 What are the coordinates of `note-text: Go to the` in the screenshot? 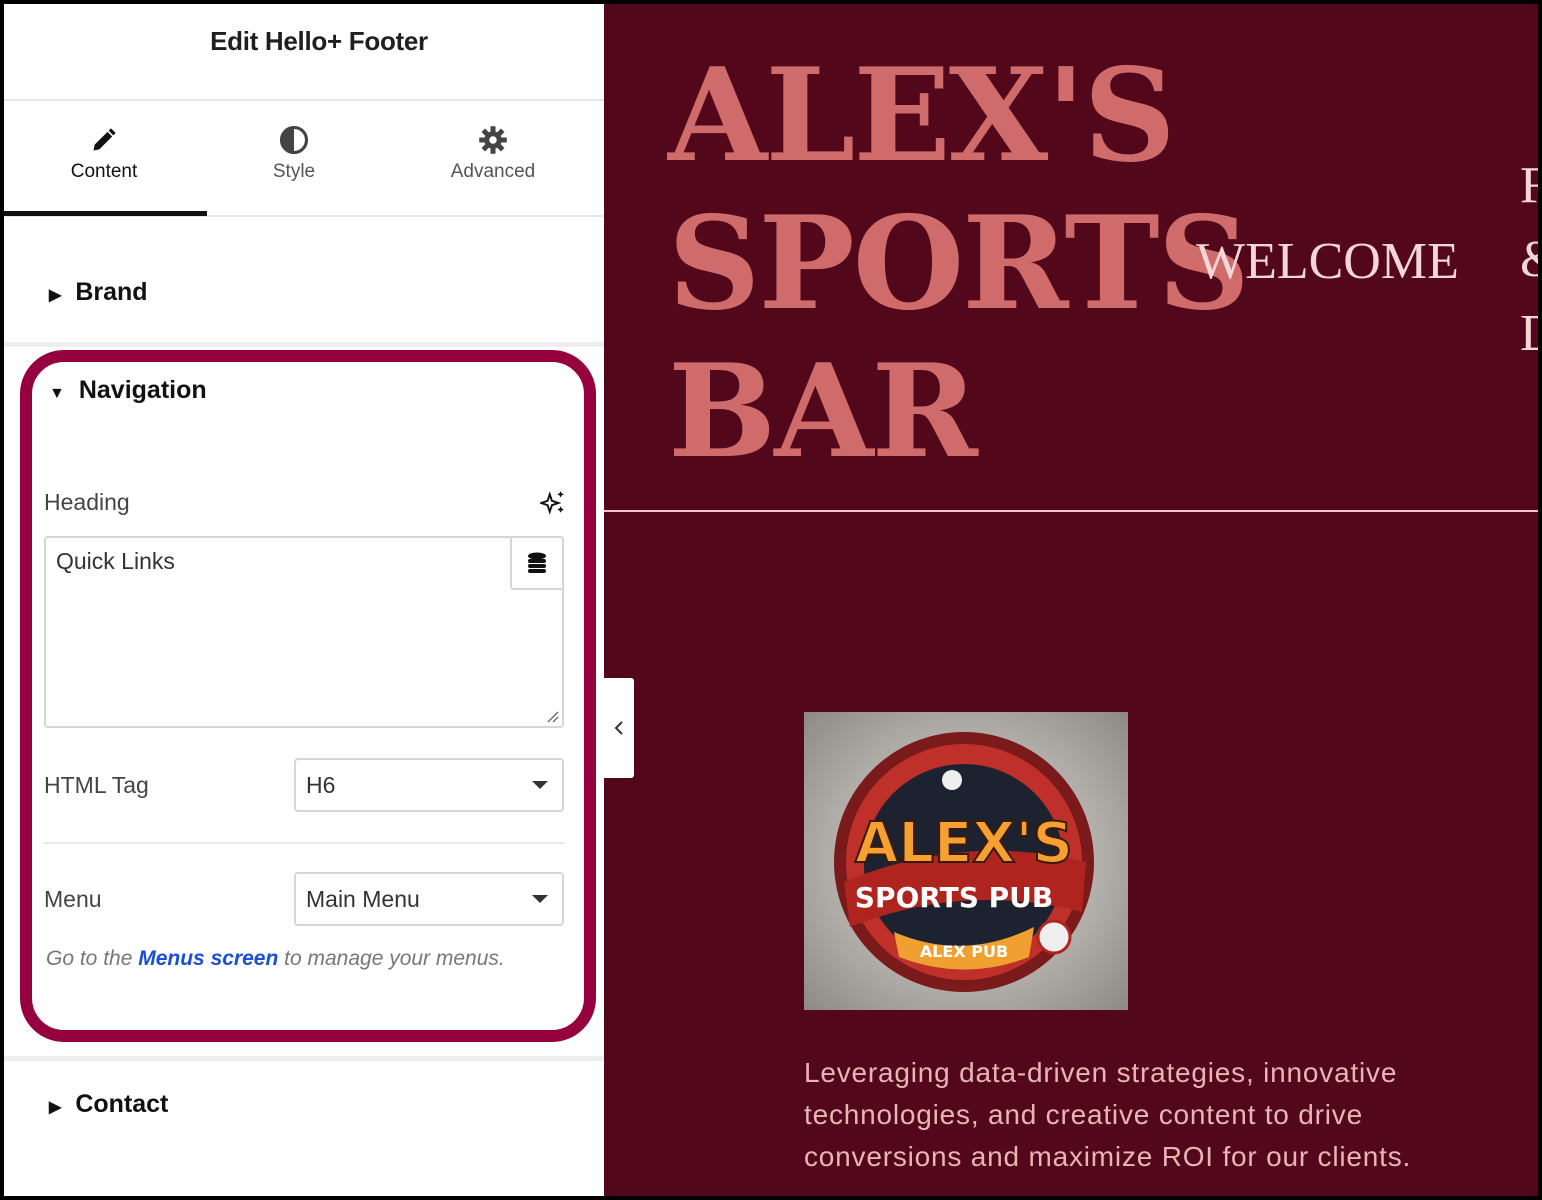 It's located at (92, 958).